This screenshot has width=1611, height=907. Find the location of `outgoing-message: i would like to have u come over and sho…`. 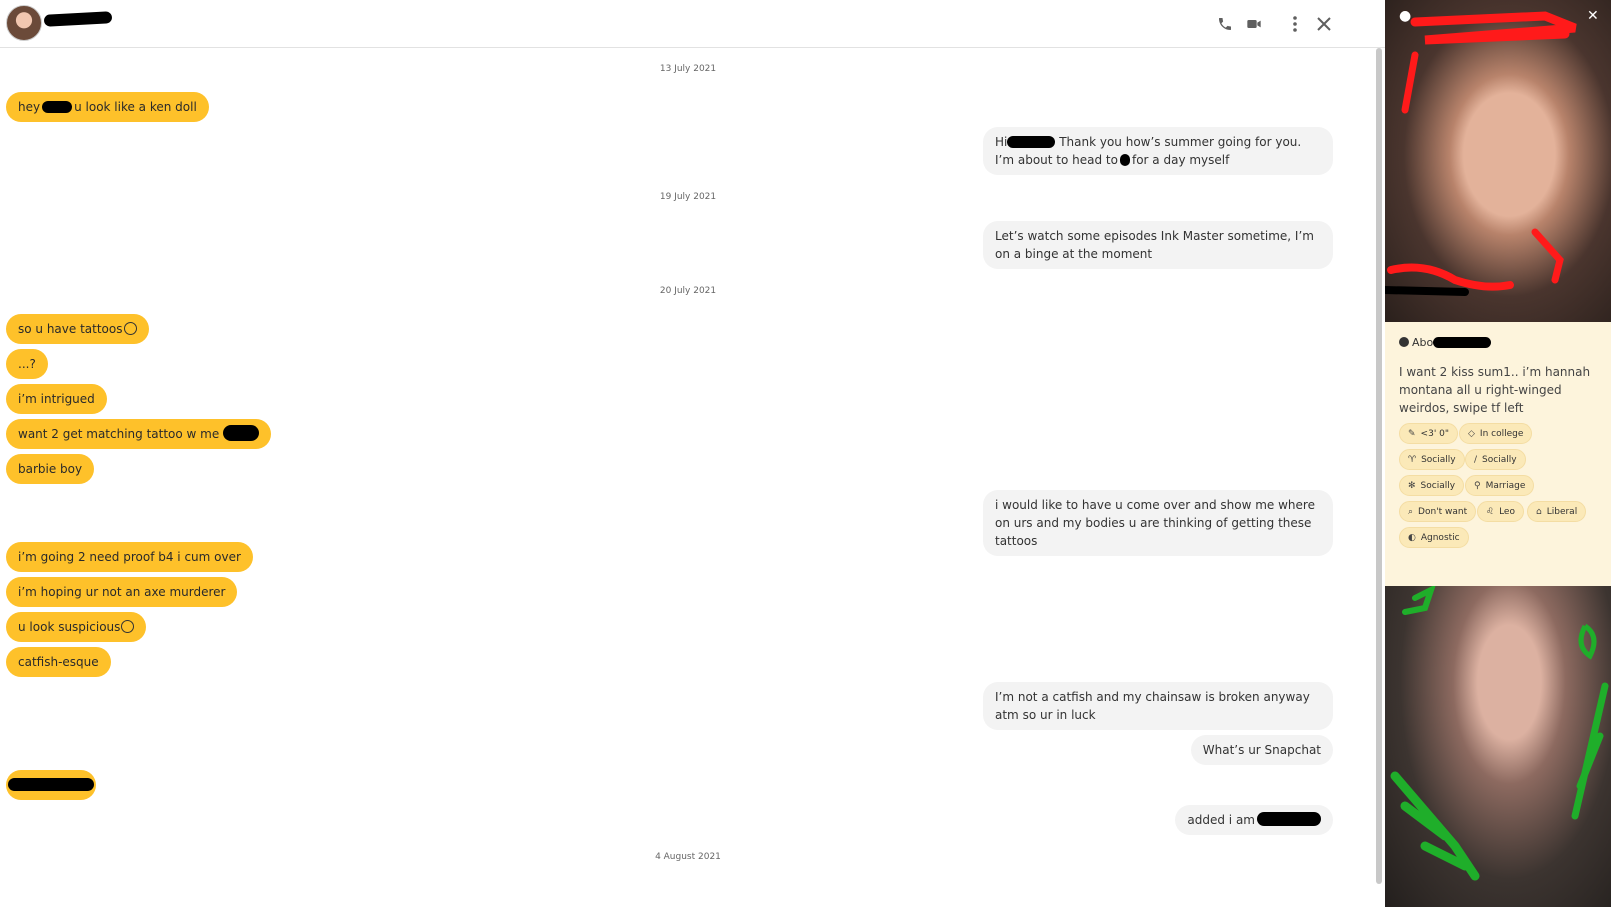

outgoing-message: i would like to have u come over and sho… is located at coordinates (1158, 523).